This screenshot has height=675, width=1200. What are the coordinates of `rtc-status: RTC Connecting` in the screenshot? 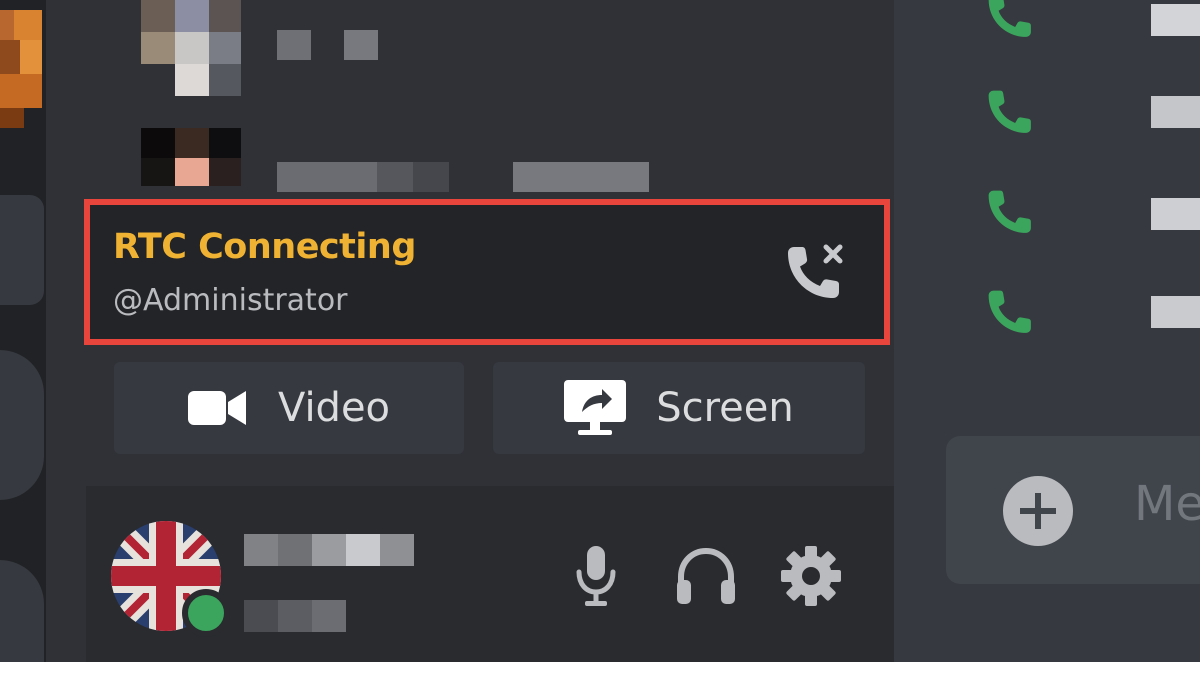 It's located at (264, 247).